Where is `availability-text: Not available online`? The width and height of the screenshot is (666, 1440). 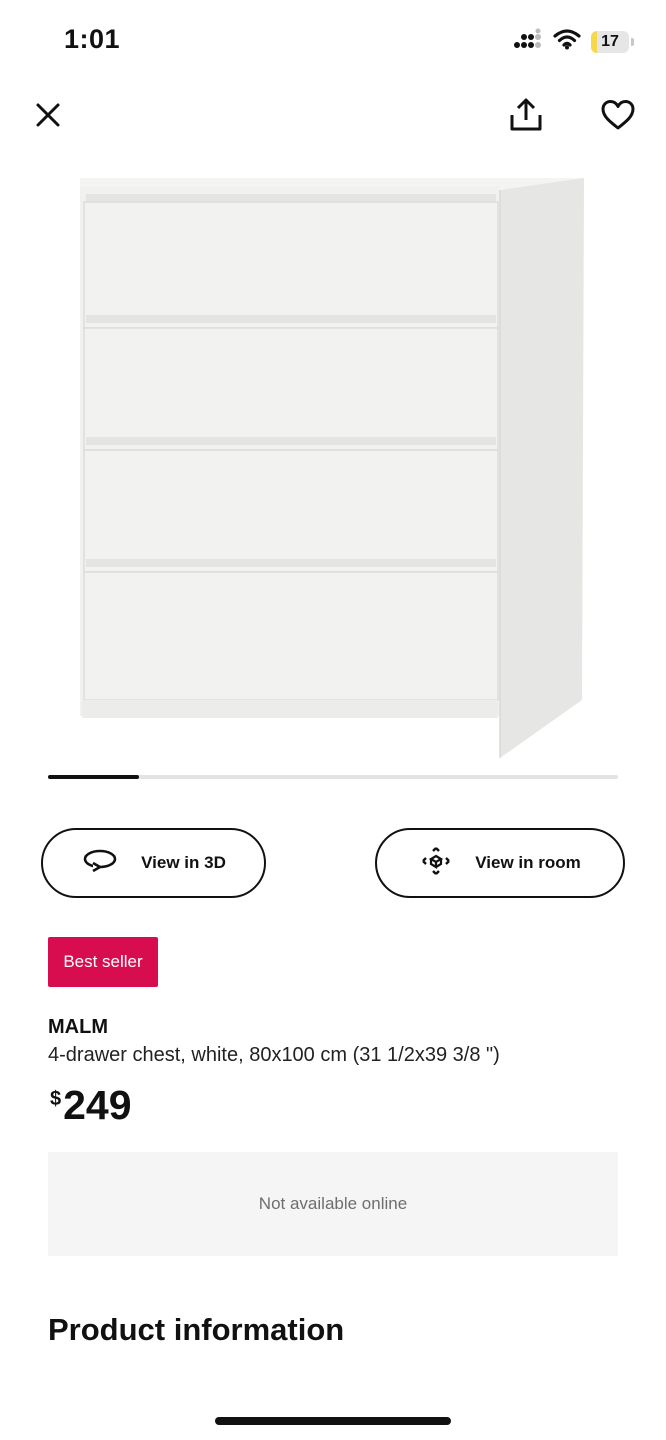 availability-text: Not available online is located at coordinates (333, 1203).